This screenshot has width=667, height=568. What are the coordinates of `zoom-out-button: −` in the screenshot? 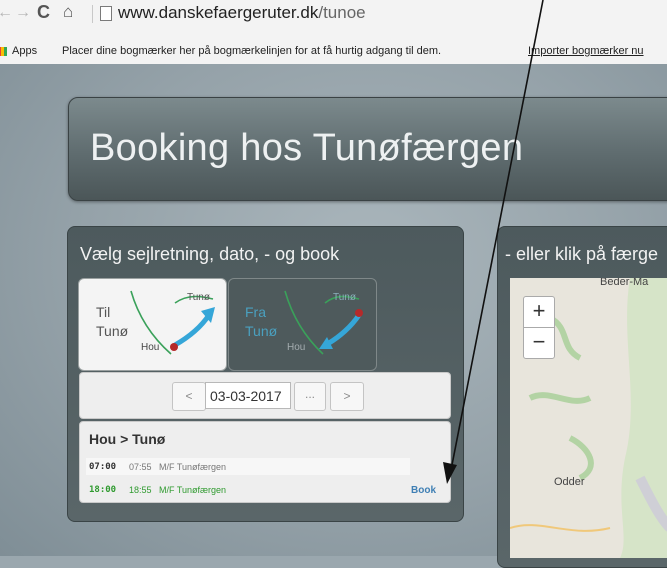 It's located at (539, 343).